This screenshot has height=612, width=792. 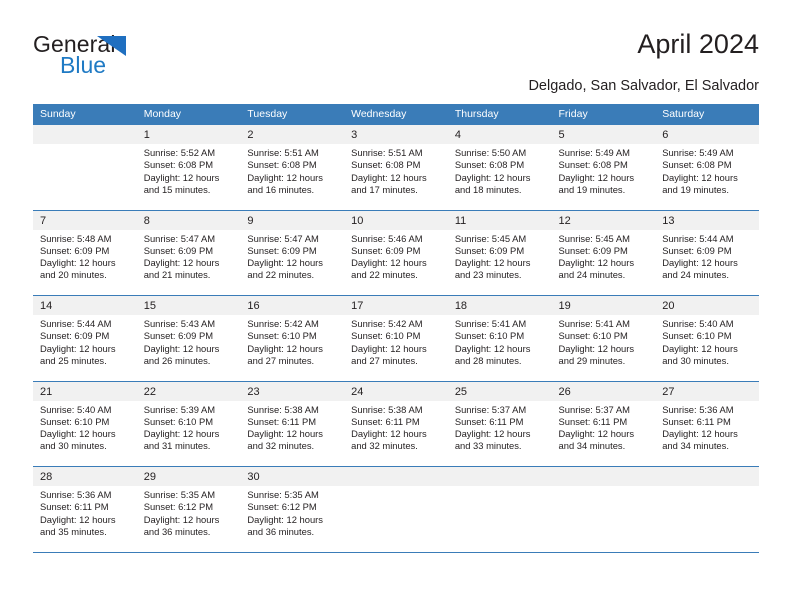 What do you see at coordinates (179, 494) in the screenshot?
I see `sunrise-text: Sunrise: 5:35 AM` at bounding box center [179, 494].